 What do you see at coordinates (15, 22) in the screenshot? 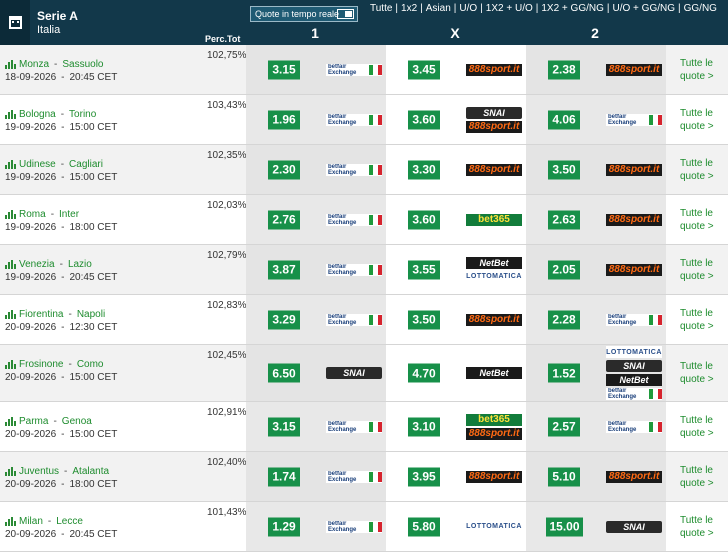
I see `calendar-button` at bounding box center [15, 22].